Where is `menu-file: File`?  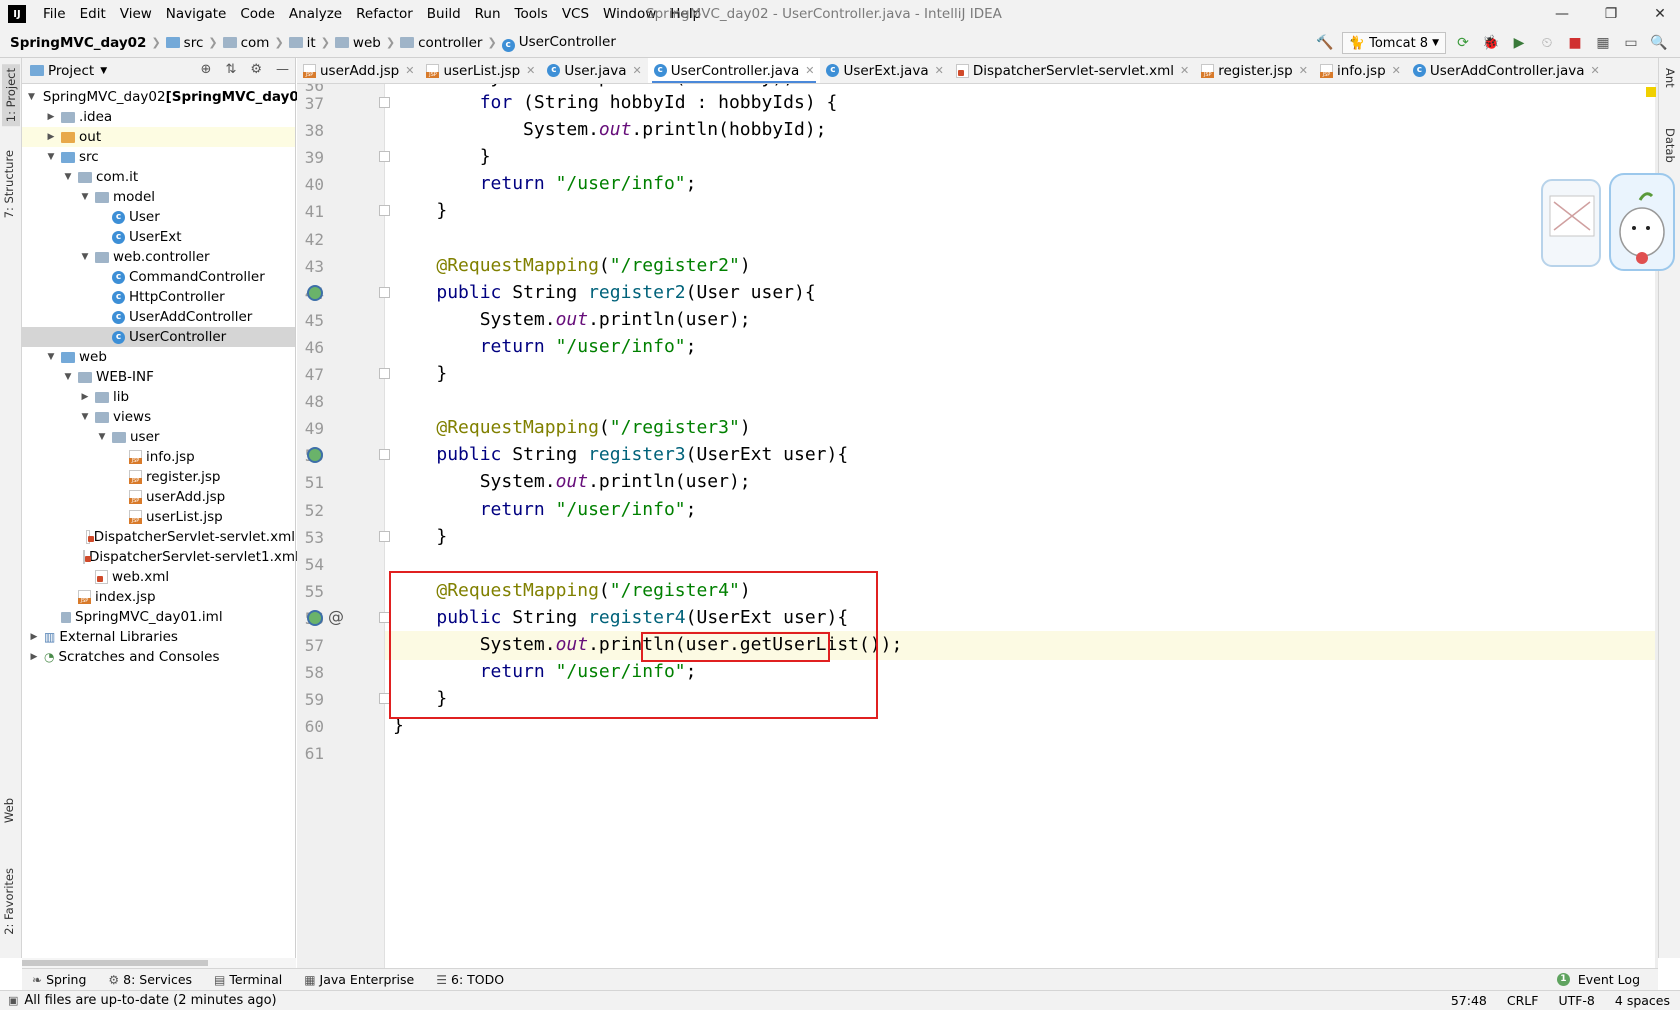 menu-file: File is located at coordinates (54, 14).